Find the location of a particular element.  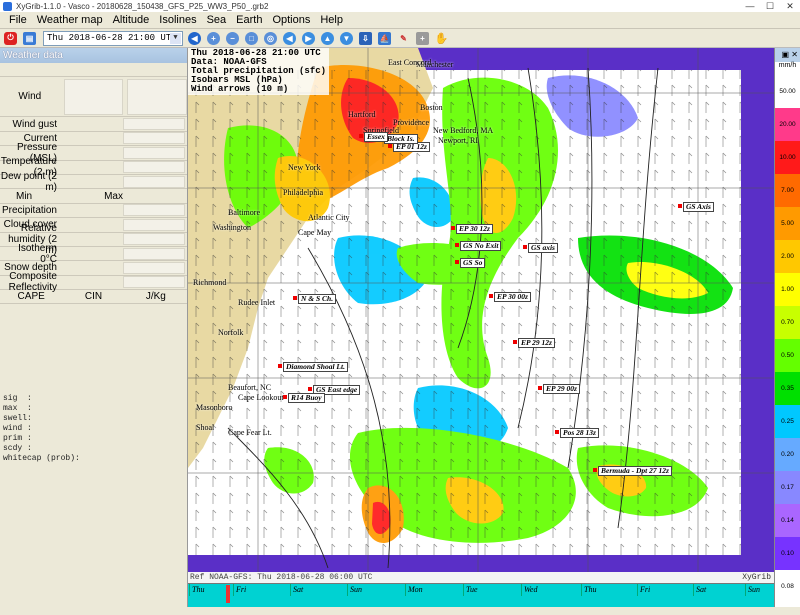

timeline-handle is located at coordinates (228, 594).